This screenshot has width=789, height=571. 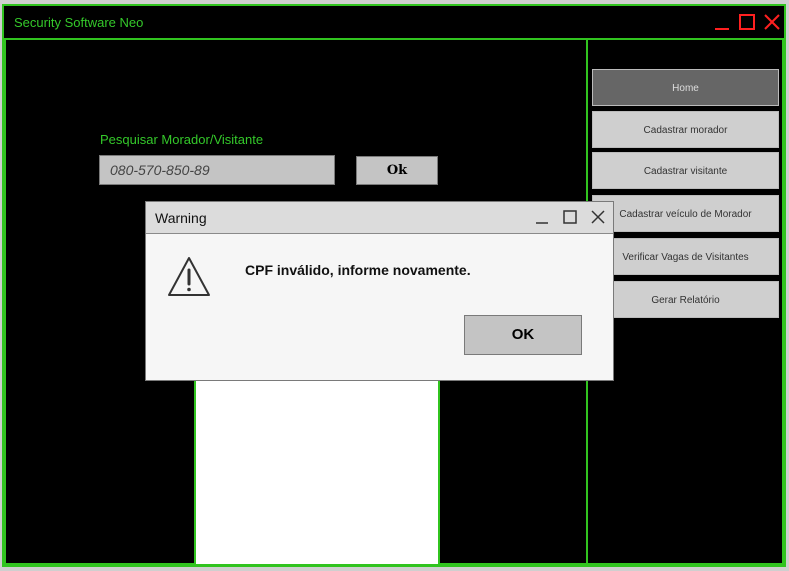 I want to click on sidebar-item-cadastrar-morador: Cadastrar morador, so click(x=685, y=129).